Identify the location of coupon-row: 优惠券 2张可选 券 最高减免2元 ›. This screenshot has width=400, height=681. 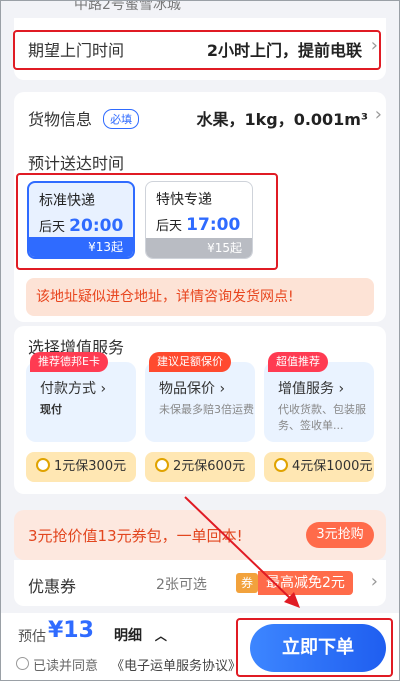
(200, 583).